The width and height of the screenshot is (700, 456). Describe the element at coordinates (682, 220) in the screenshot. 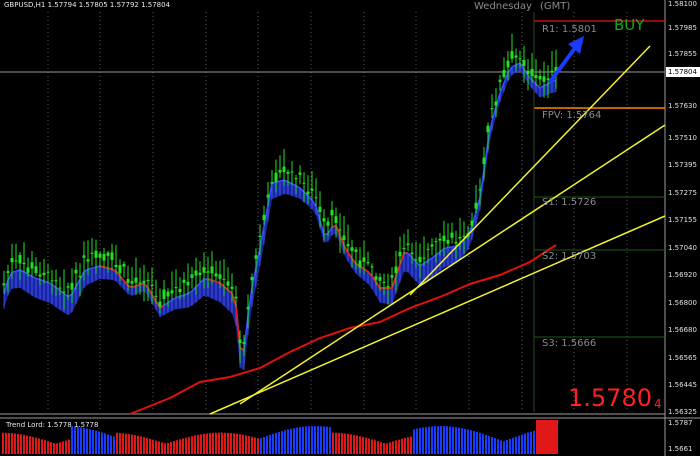

I see `price-tick: 1.57155` at that location.